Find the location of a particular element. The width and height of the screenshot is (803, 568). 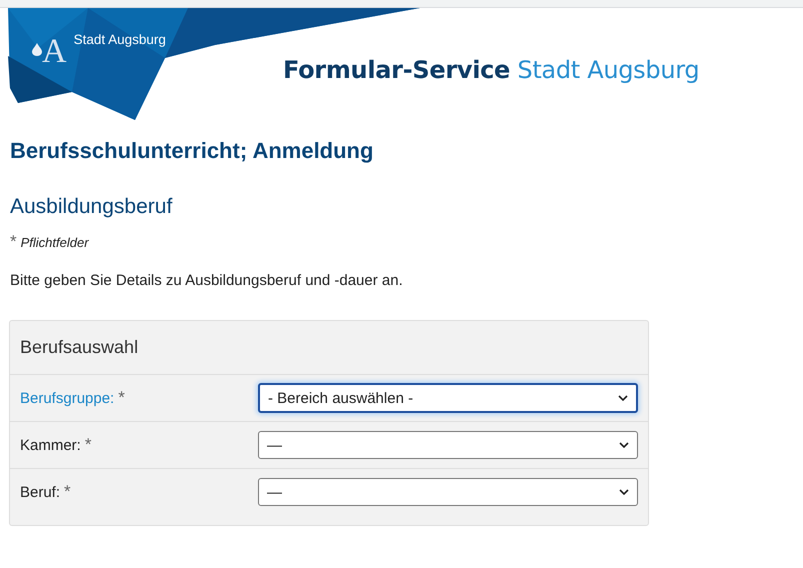

logo-text: Stadt Augsburg is located at coordinates (120, 39).